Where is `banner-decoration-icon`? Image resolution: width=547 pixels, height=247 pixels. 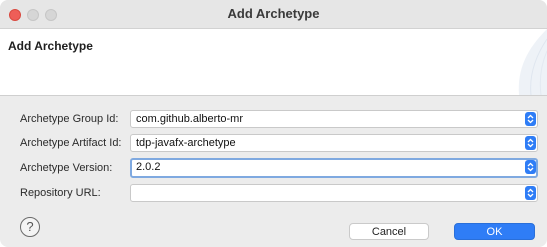
banner-decoration-icon is located at coordinates (532, 62).